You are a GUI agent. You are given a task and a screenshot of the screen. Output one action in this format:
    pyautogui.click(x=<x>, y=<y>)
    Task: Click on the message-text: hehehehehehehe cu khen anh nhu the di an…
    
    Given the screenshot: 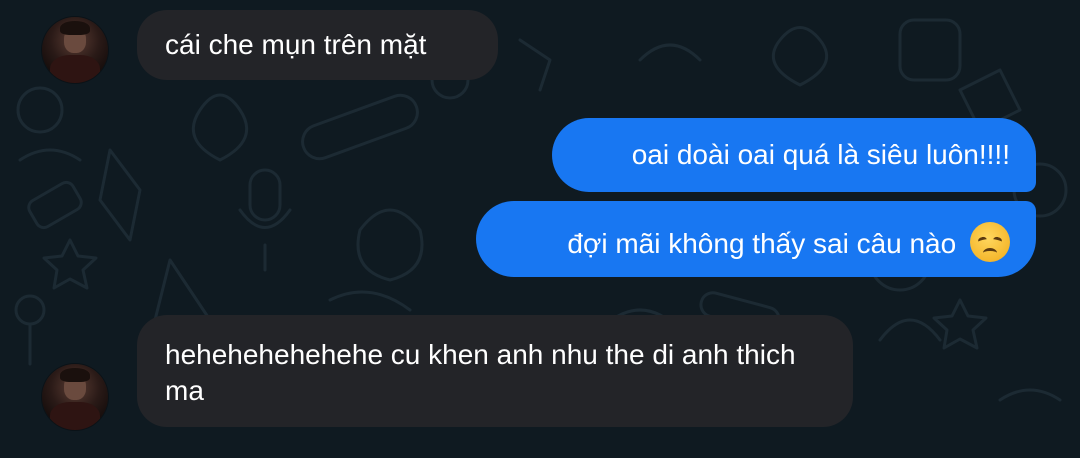 What is the action you would take?
    pyautogui.click(x=480, y=372)
    